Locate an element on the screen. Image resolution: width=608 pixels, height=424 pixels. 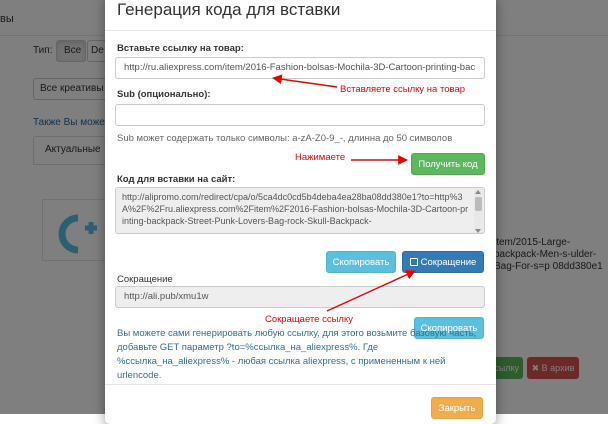
arrow-insert-link is located at coordinates (305, 81).